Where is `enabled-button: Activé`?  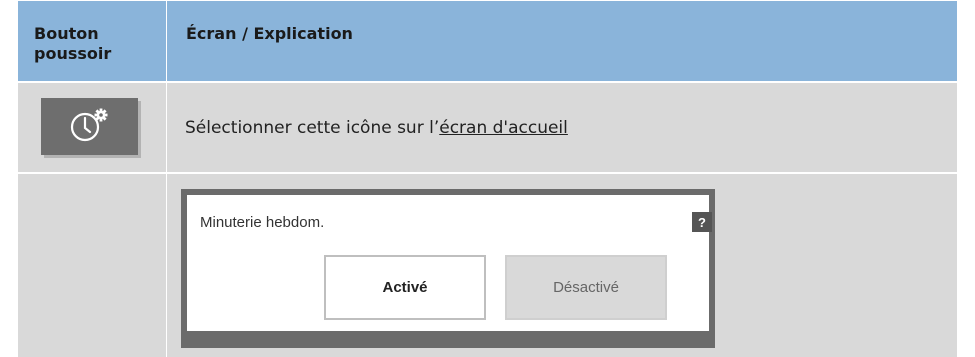 enabled-button: Activé is located at coordinates (405, 287).